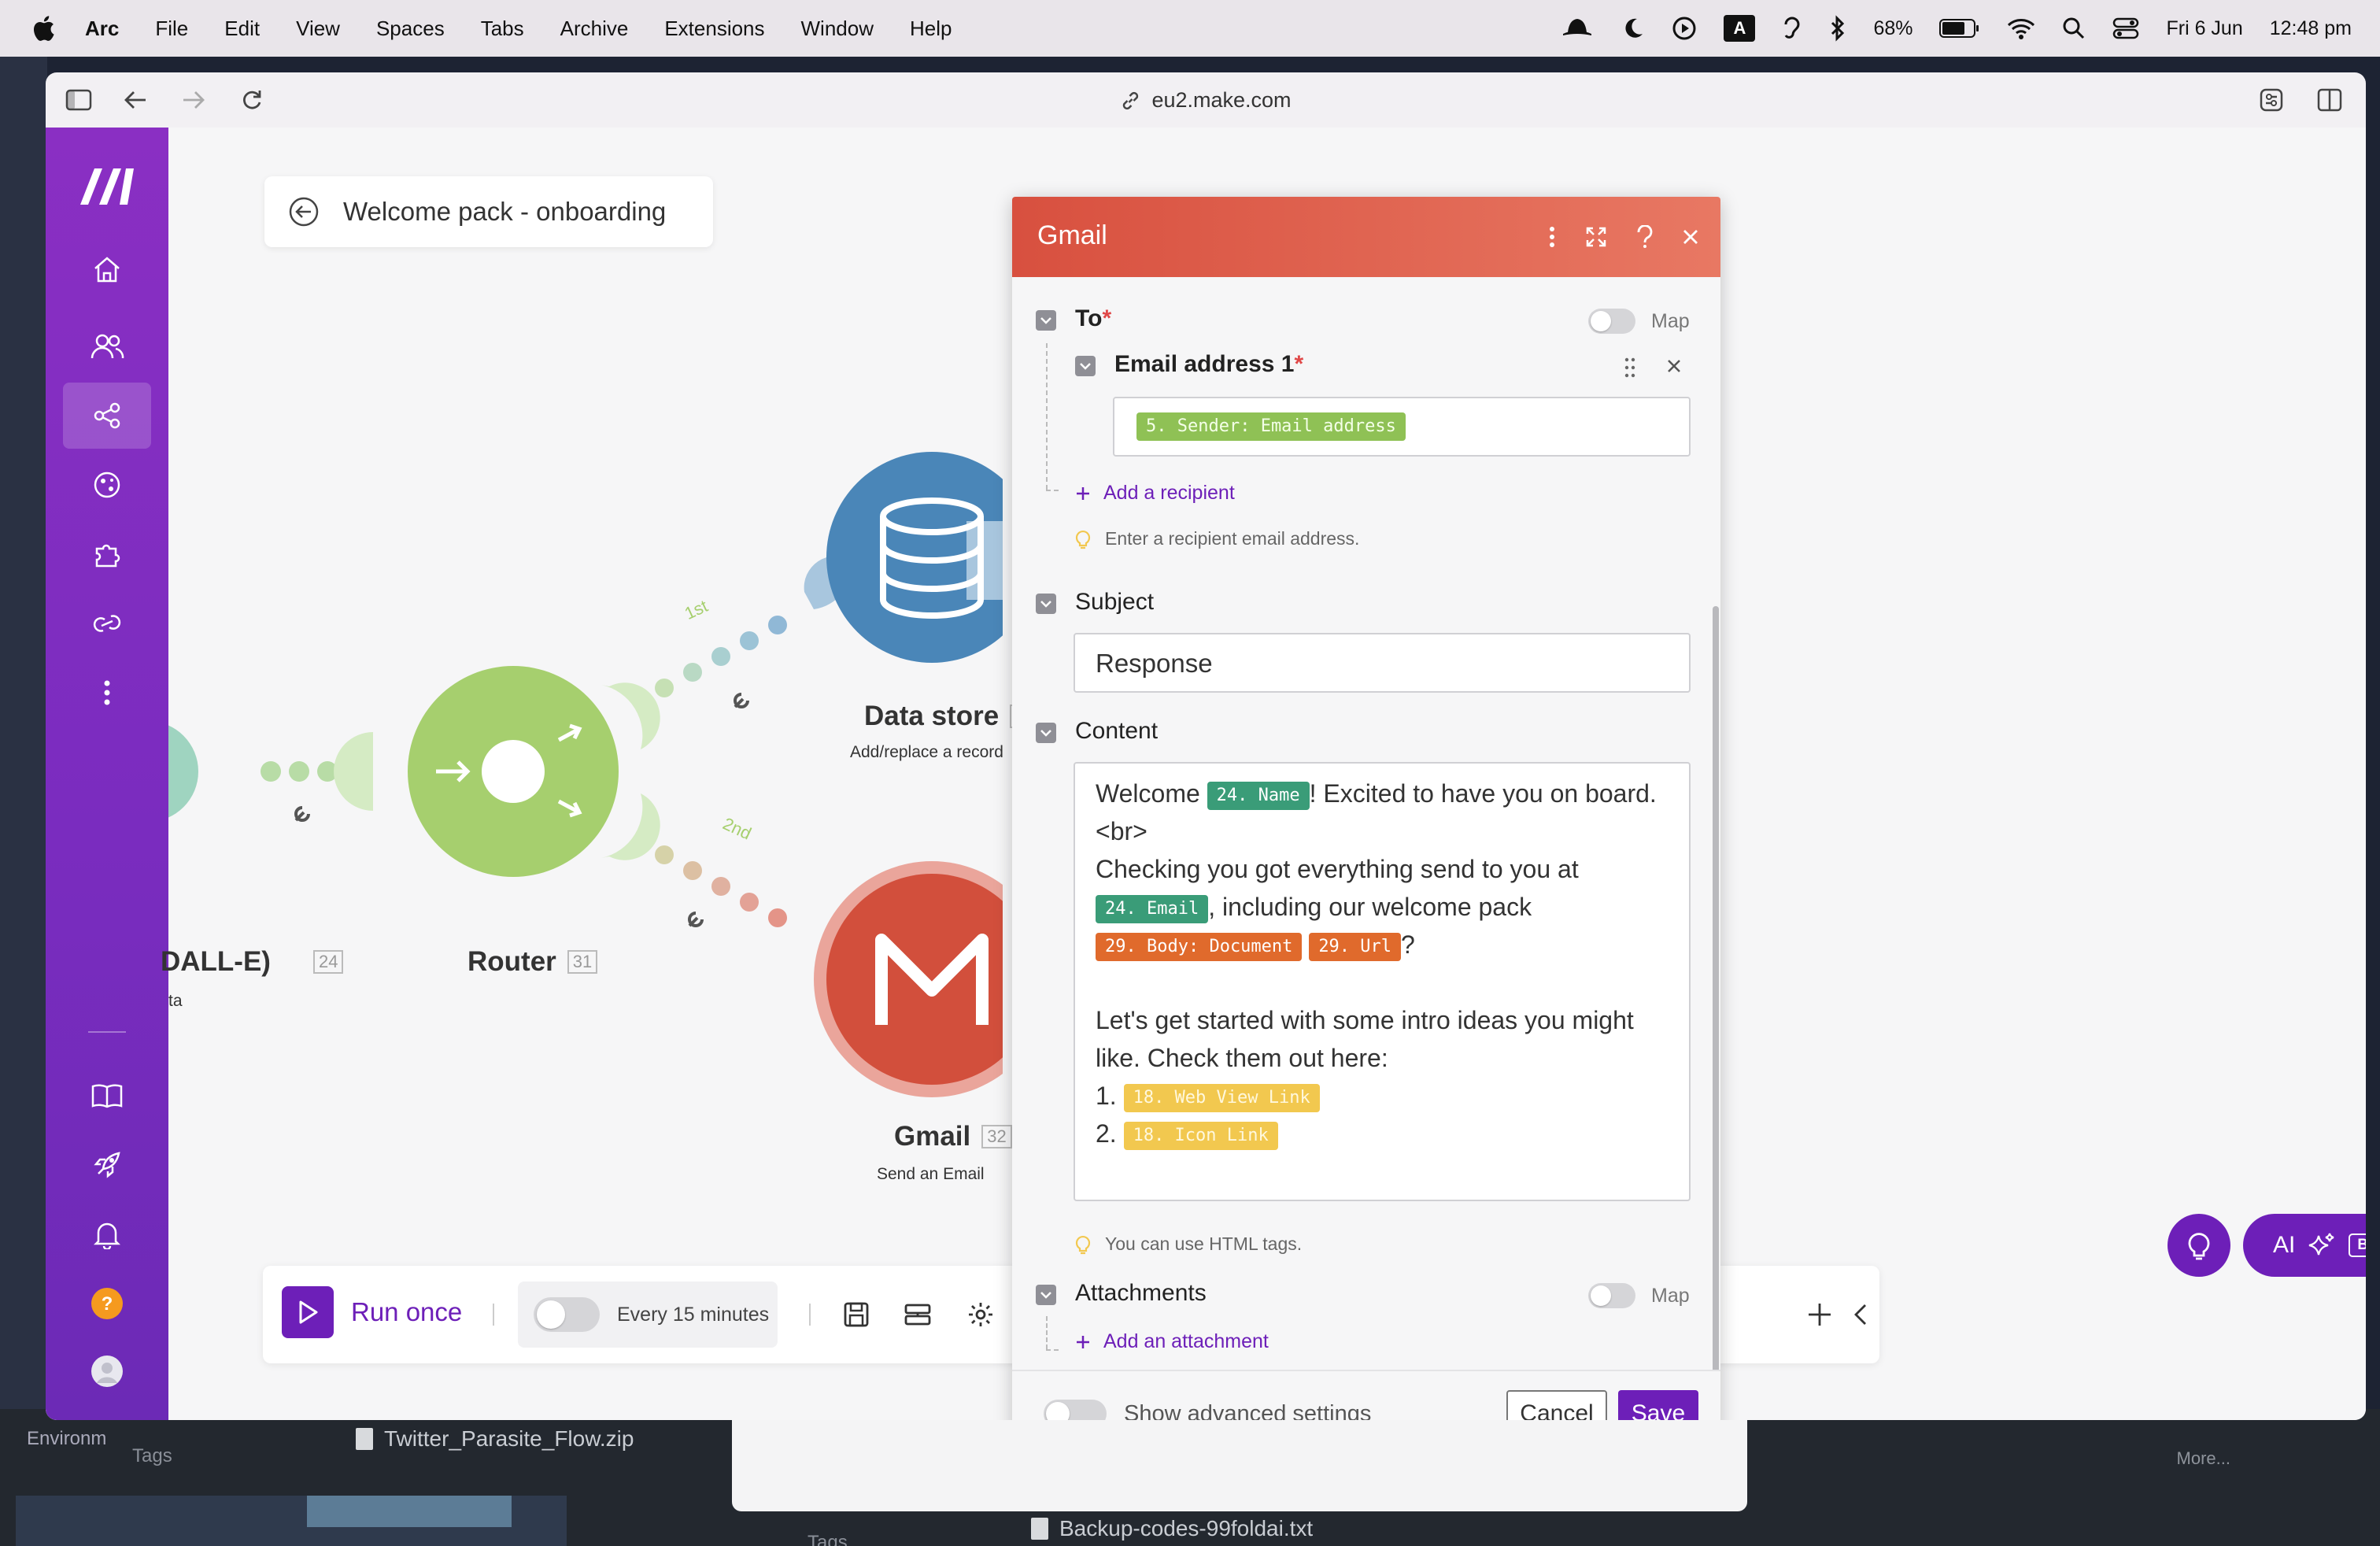 The height and width of the screenshot is (1546, 2380). I want to click on templates-icon, so click(107, 485).